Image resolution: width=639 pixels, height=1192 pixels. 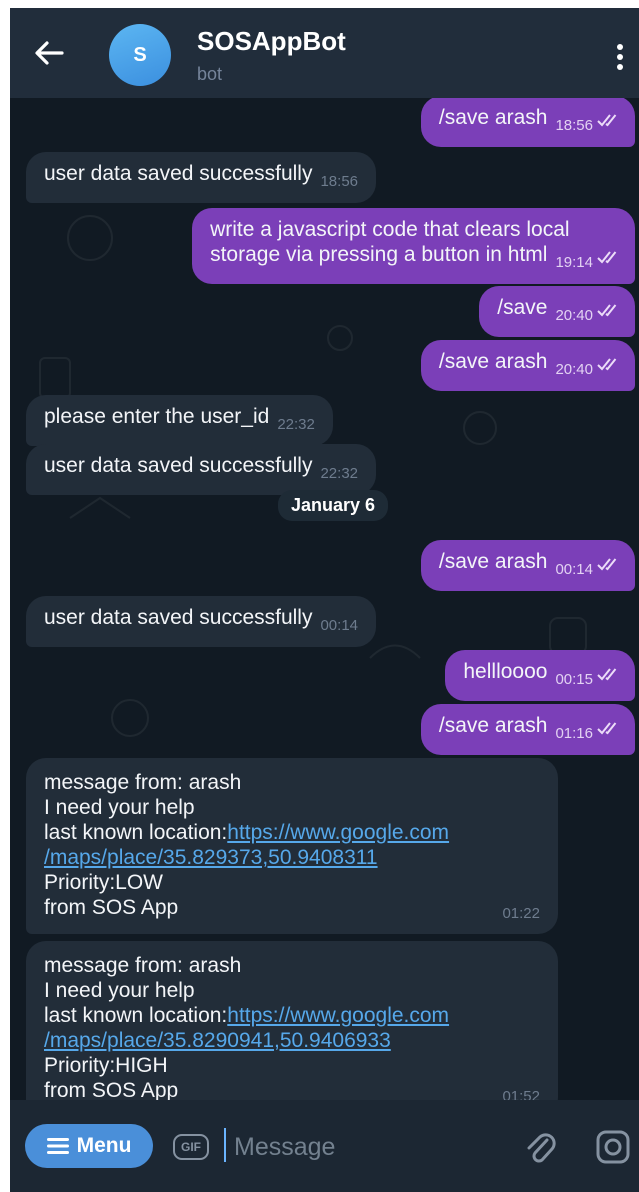 What do you see at coordinates (574, 262) in the screenshot?
I see `message-time: 19:14` at bounding box center [574, 262].